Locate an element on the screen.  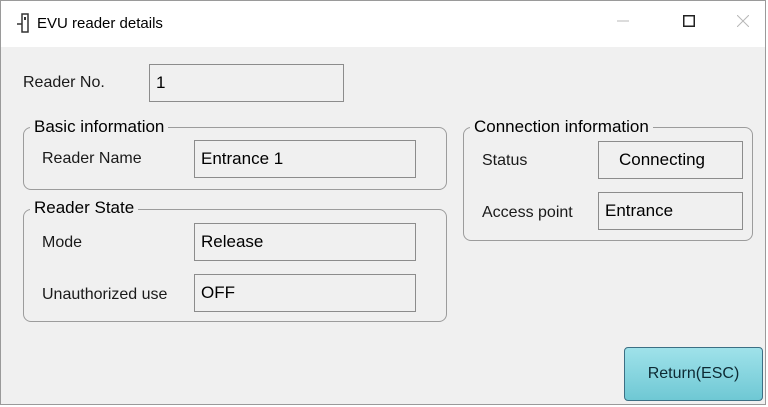
status-label: Status is located at coordinates (505, 160).